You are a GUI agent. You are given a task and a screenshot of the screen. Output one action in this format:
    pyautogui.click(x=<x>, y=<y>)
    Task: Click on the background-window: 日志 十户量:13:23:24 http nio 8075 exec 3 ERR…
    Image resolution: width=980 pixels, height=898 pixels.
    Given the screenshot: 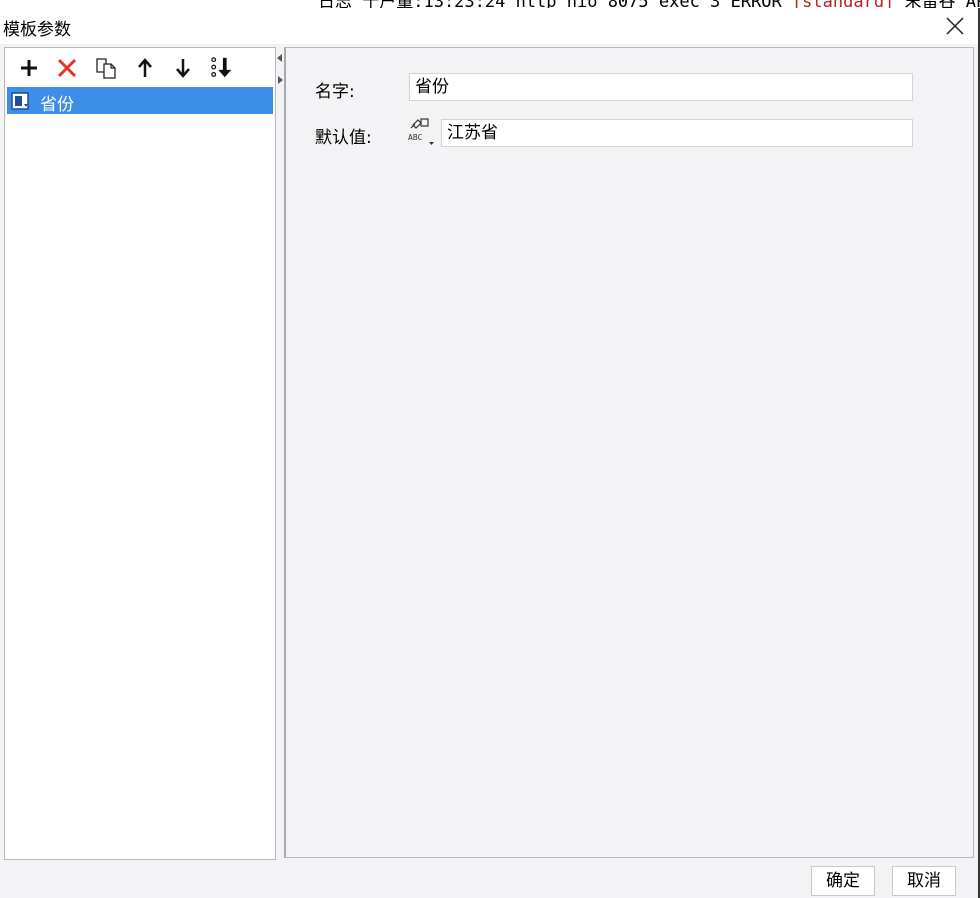 What is the action you would take?
    pyautogui.click(x=490, y=4)
    